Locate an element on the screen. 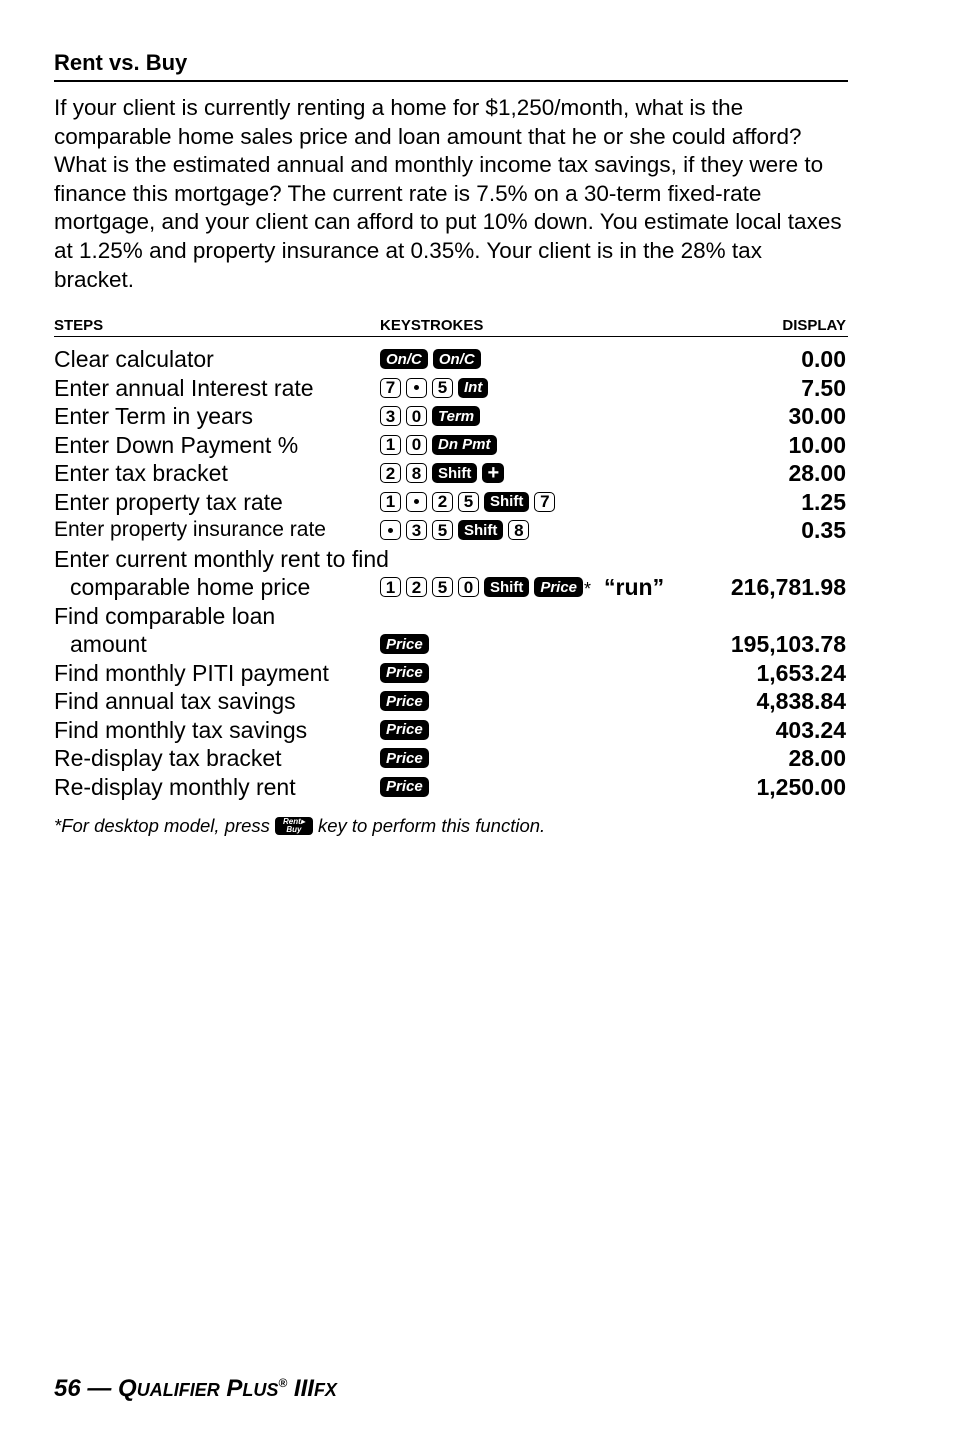 Image resolution: width=954 pixels, height=1432 pixels. table-row: Enter tax bracket 2 8 Shift +28.00 is located at coordinates (451, 473).